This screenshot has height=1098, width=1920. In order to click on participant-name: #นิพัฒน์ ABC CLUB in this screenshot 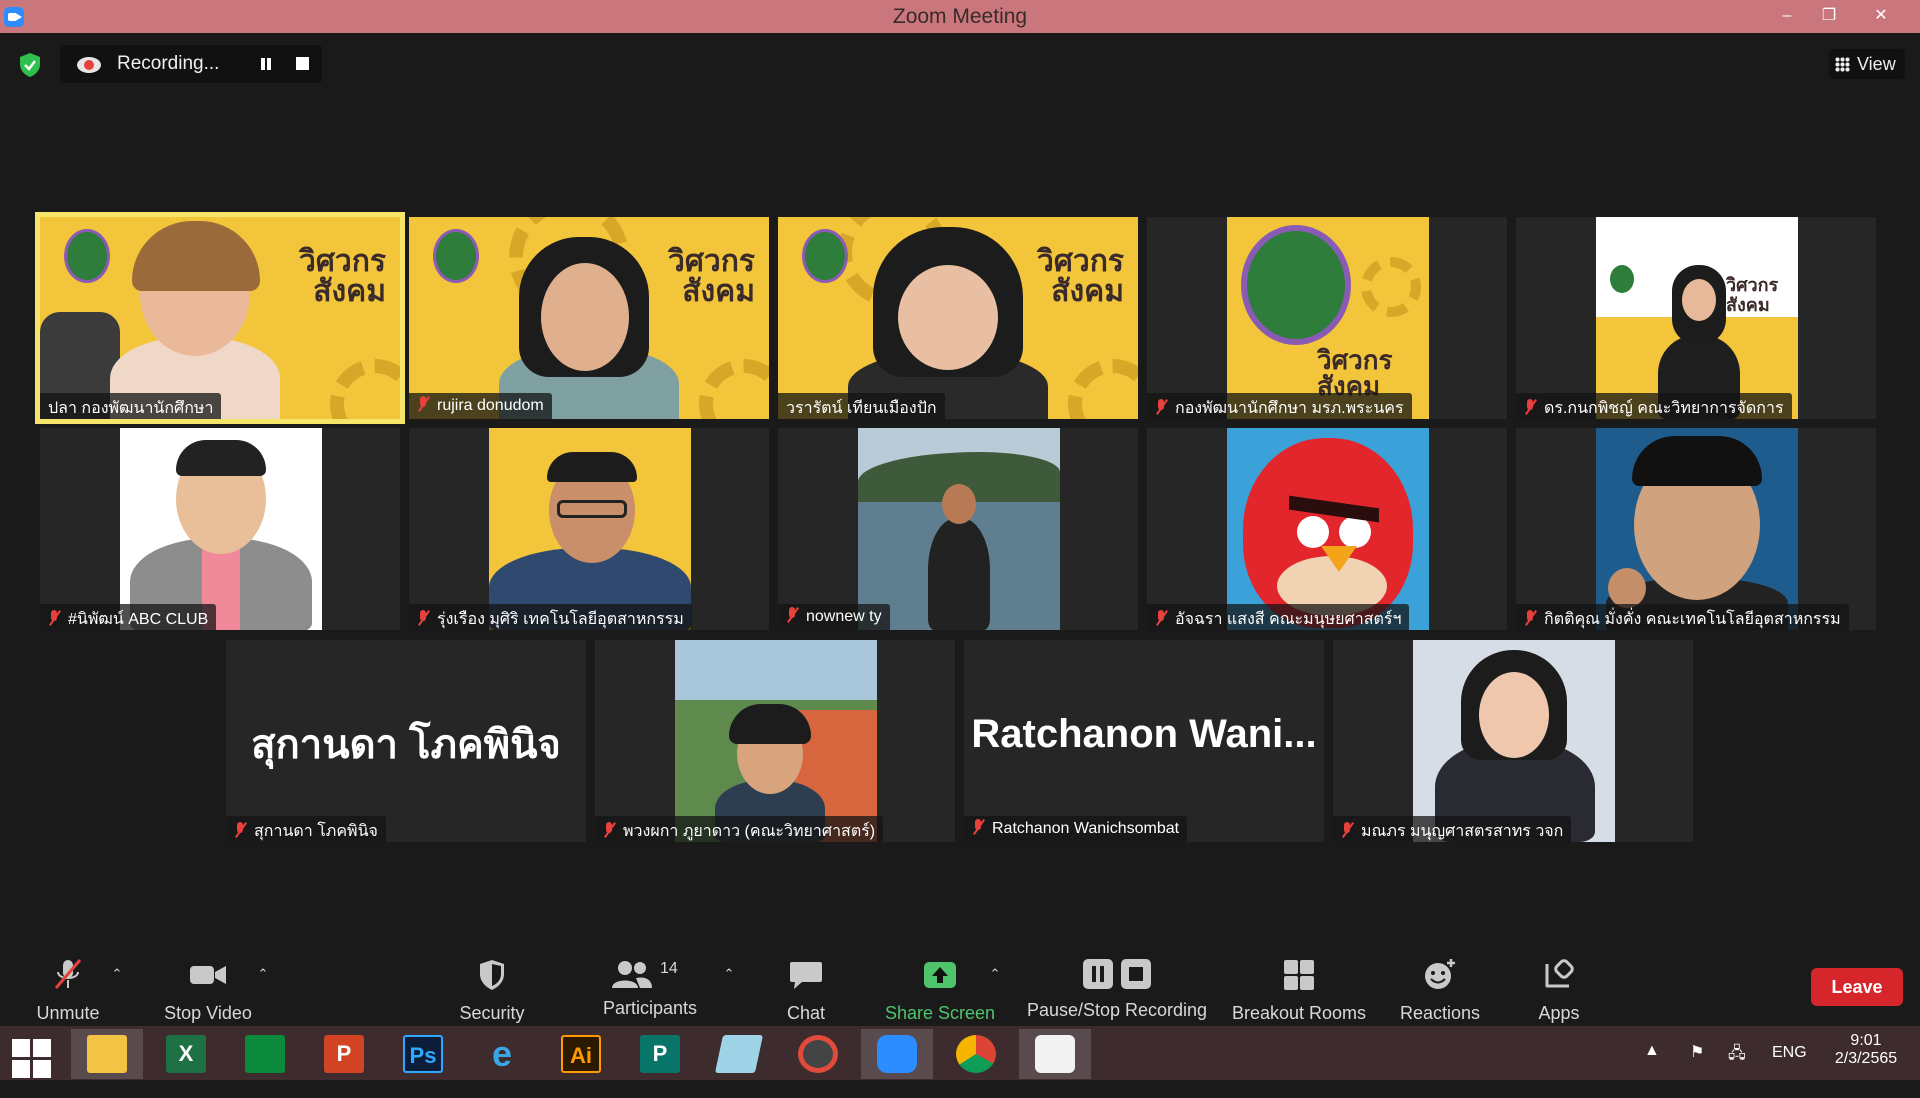, I will do `click(128, 617)`.